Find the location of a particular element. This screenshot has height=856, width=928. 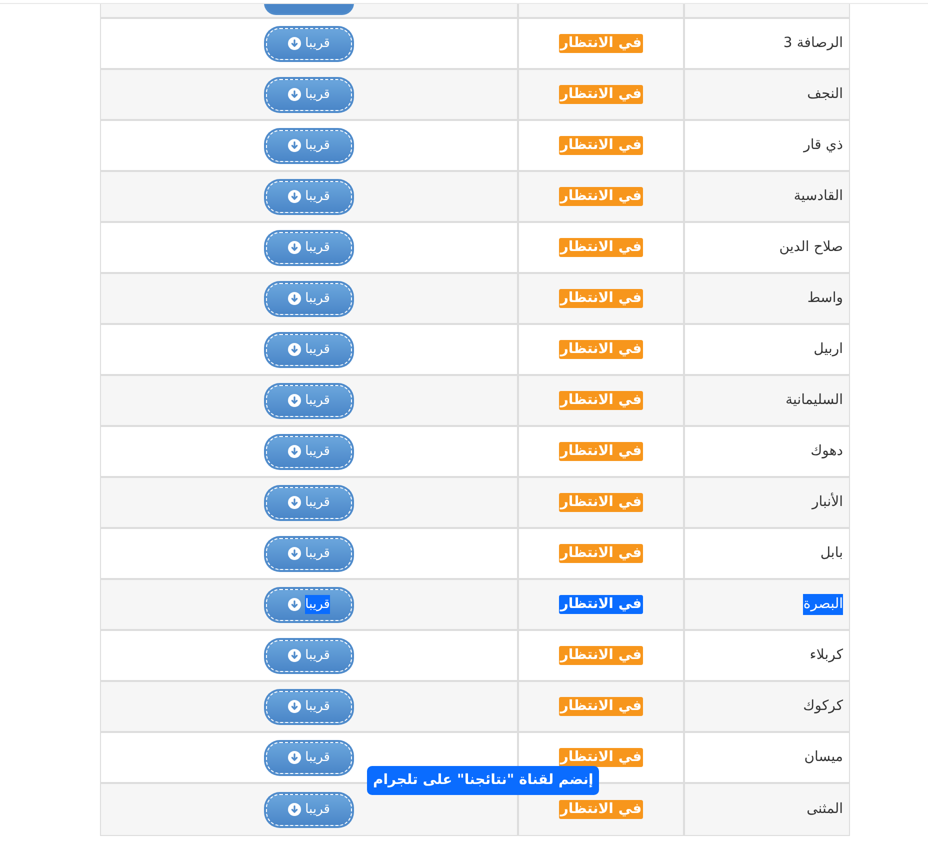

governorate-name: واسط is located at coordinates (825, 298).